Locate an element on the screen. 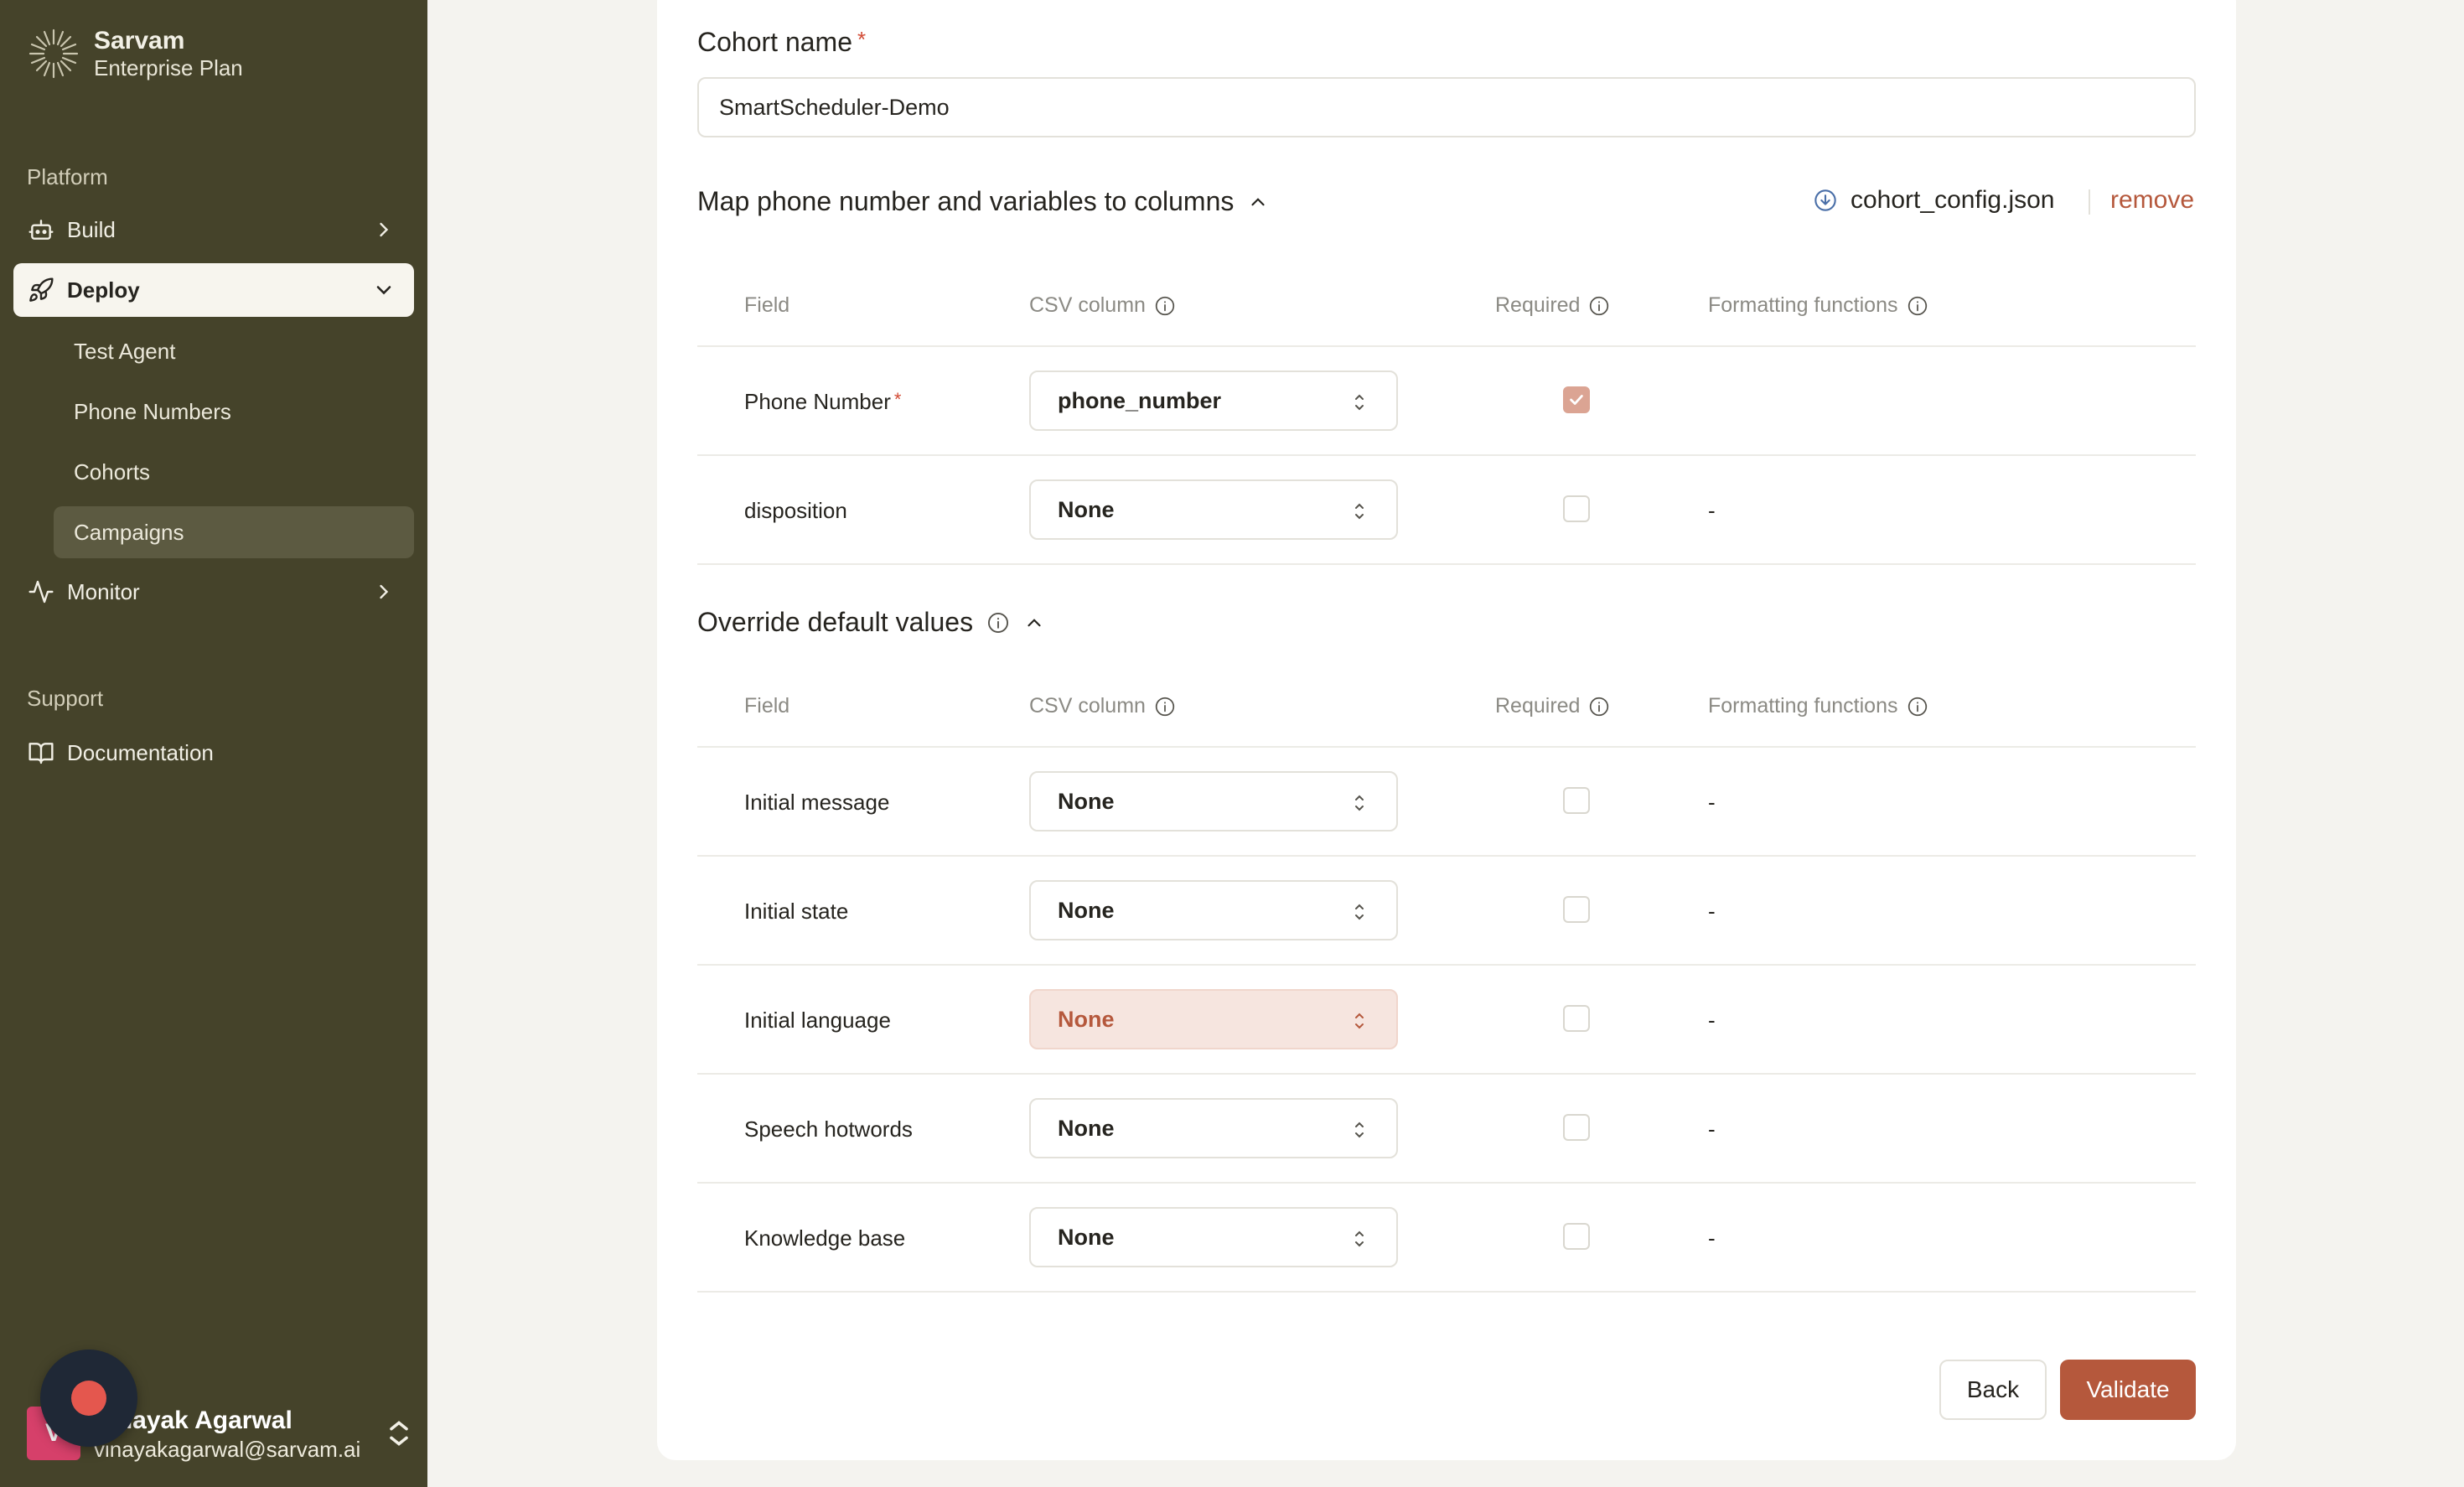 The image size is (2464, 1487). sidebar-item-phone-numbers: Phone Numbers is located at coordinates (234, 412).